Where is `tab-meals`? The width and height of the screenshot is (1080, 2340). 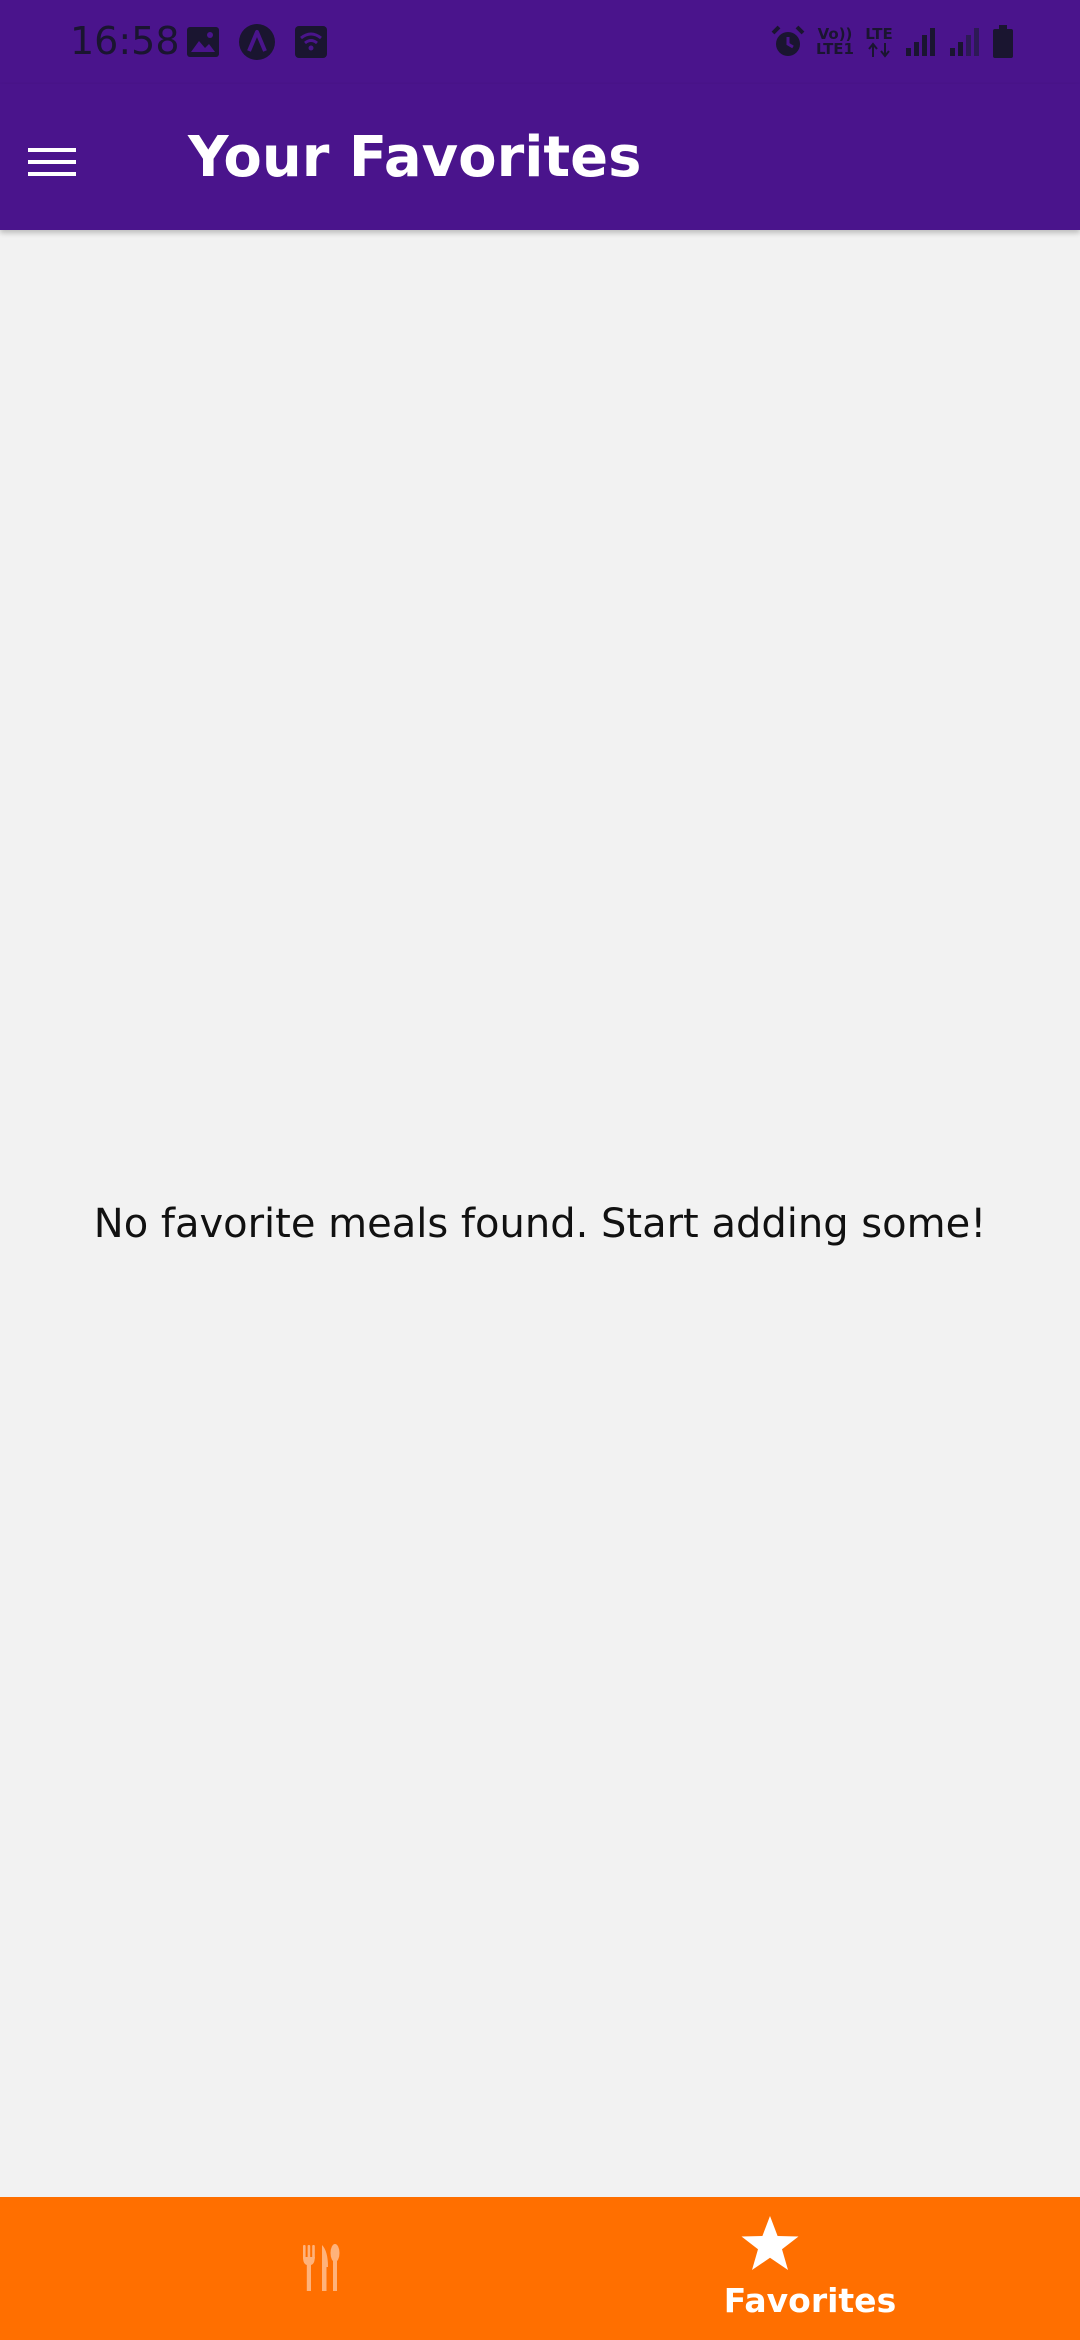 tab-meals is located at coordinates (270, 2268).